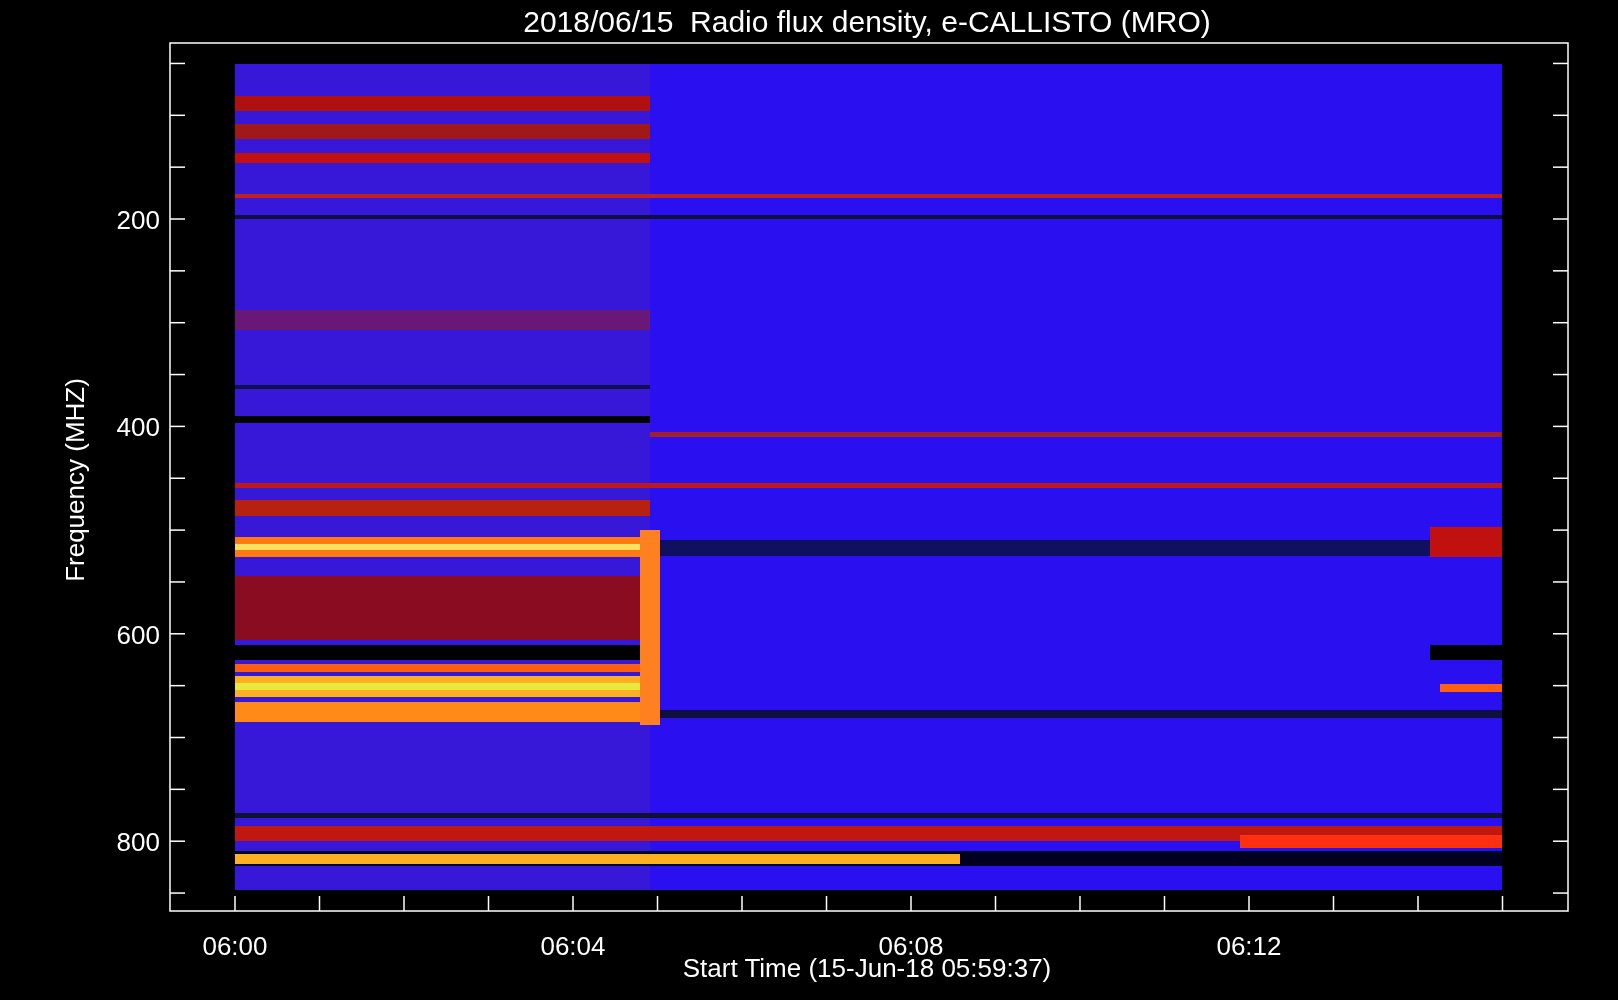  What do you see at coordinates (1249, 946) in the screenshot?
I see `x-tick-label: 06:12` at bounding box center [1249, 946].